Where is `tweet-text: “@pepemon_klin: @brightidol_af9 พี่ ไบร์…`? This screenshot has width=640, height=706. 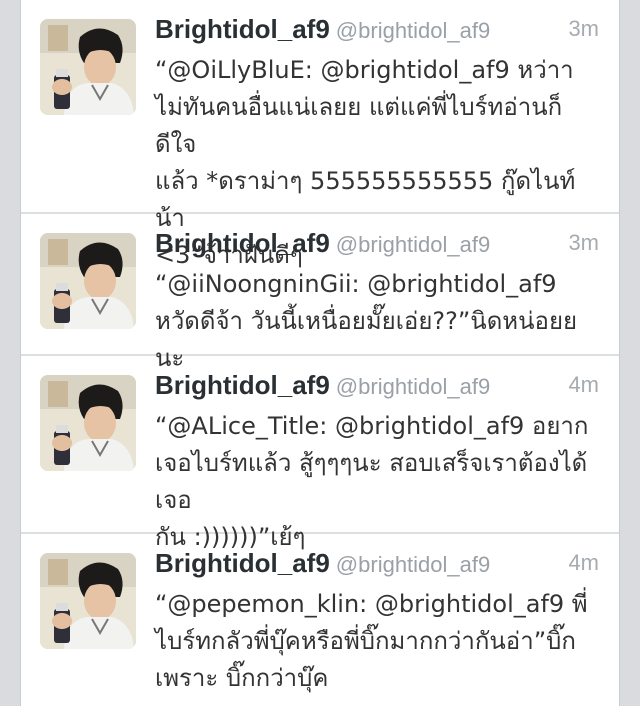
tweet-text: “@pepemon_klin: @brightidol_af9 พี่ ไบร์… is located at coordinates (379, 641).